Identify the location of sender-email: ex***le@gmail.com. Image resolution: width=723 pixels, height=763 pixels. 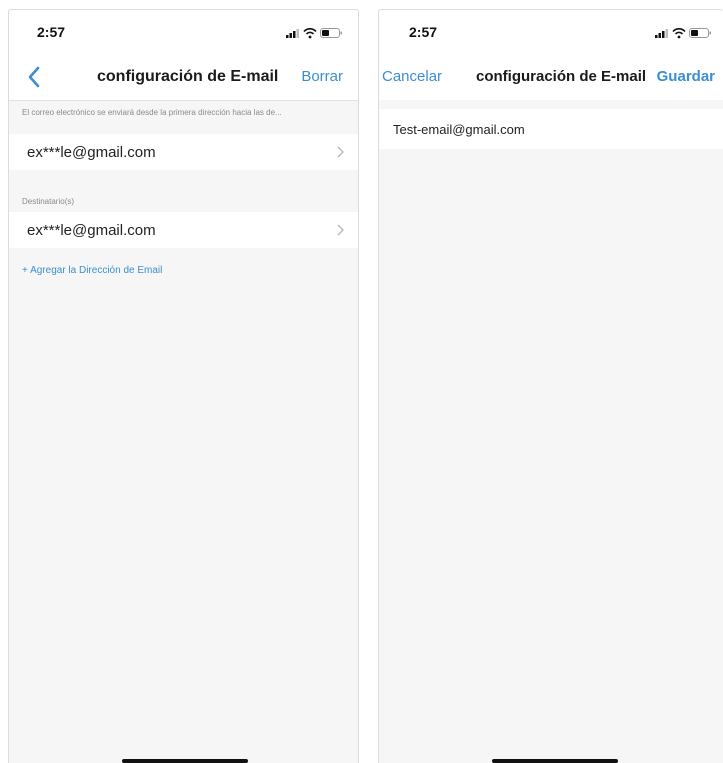
(91, 152).